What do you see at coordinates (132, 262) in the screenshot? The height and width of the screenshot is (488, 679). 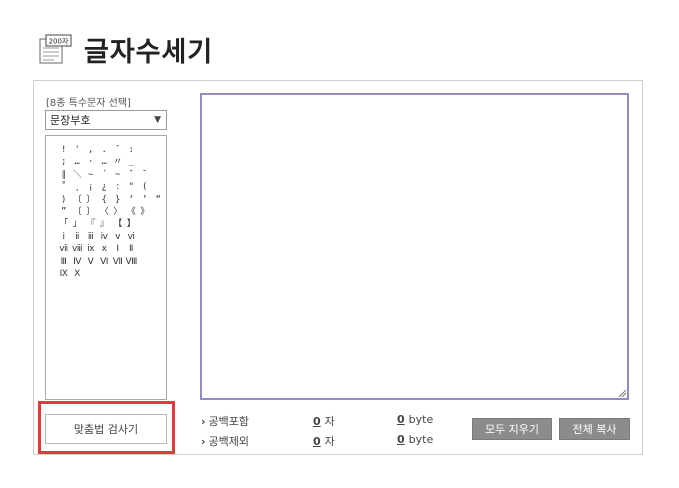 I see `special-char: Ⅷ` at bounding box center [132, 262].